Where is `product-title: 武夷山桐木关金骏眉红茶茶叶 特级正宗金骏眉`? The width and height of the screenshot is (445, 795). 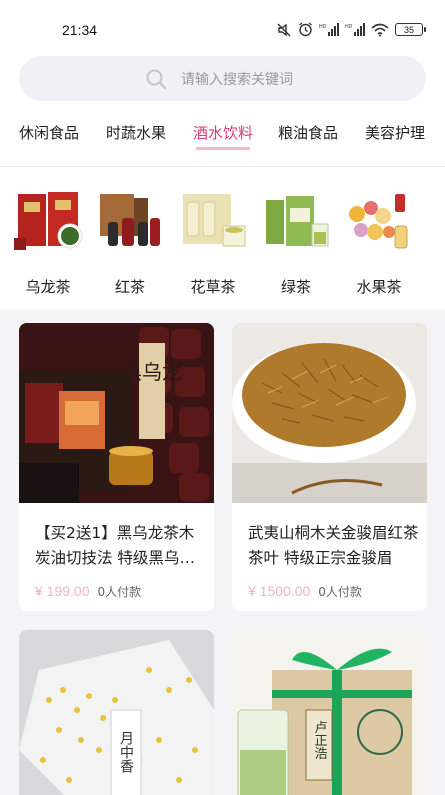
product-title: 武夷山桐木关金骏眉红茶茶叶 特级正宗金骏眉 is located at coordinates (333, 545).